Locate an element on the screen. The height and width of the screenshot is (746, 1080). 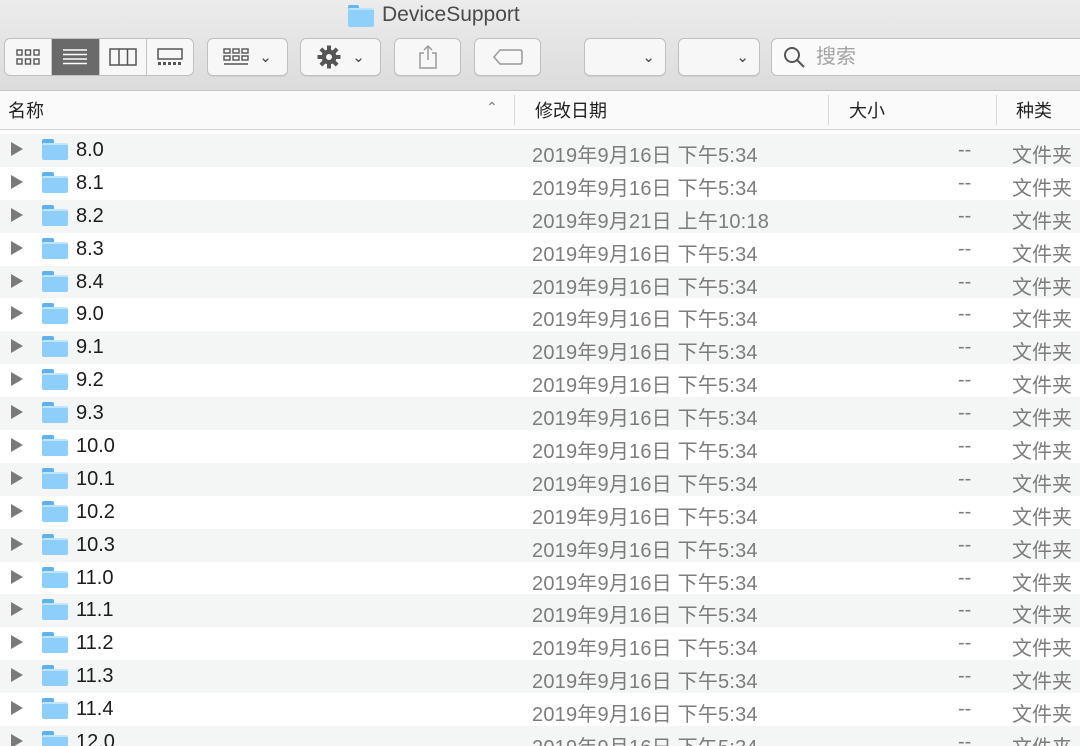
action-button: ⌄ is located at coordinates (340, 57).